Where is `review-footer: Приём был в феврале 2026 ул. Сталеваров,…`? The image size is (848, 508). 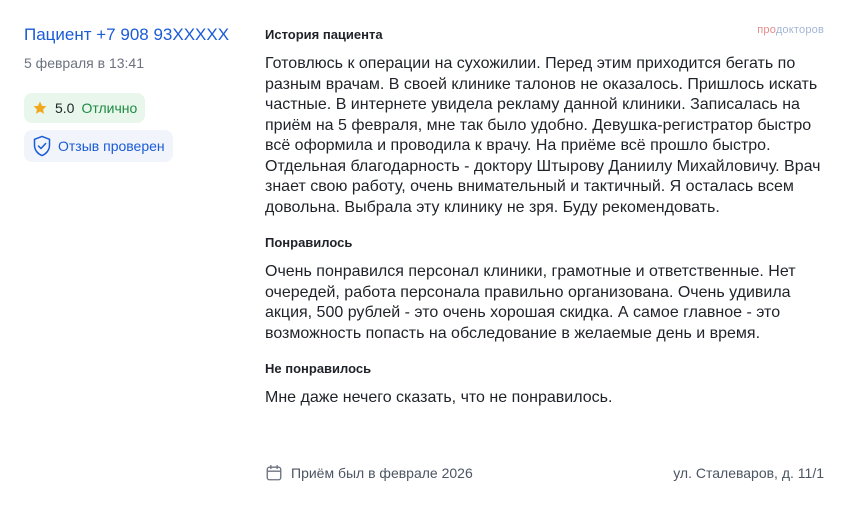
review-footer: Приём был в феврале 2026 ул. Сталеваров,… is located at coordinates (544, 473).